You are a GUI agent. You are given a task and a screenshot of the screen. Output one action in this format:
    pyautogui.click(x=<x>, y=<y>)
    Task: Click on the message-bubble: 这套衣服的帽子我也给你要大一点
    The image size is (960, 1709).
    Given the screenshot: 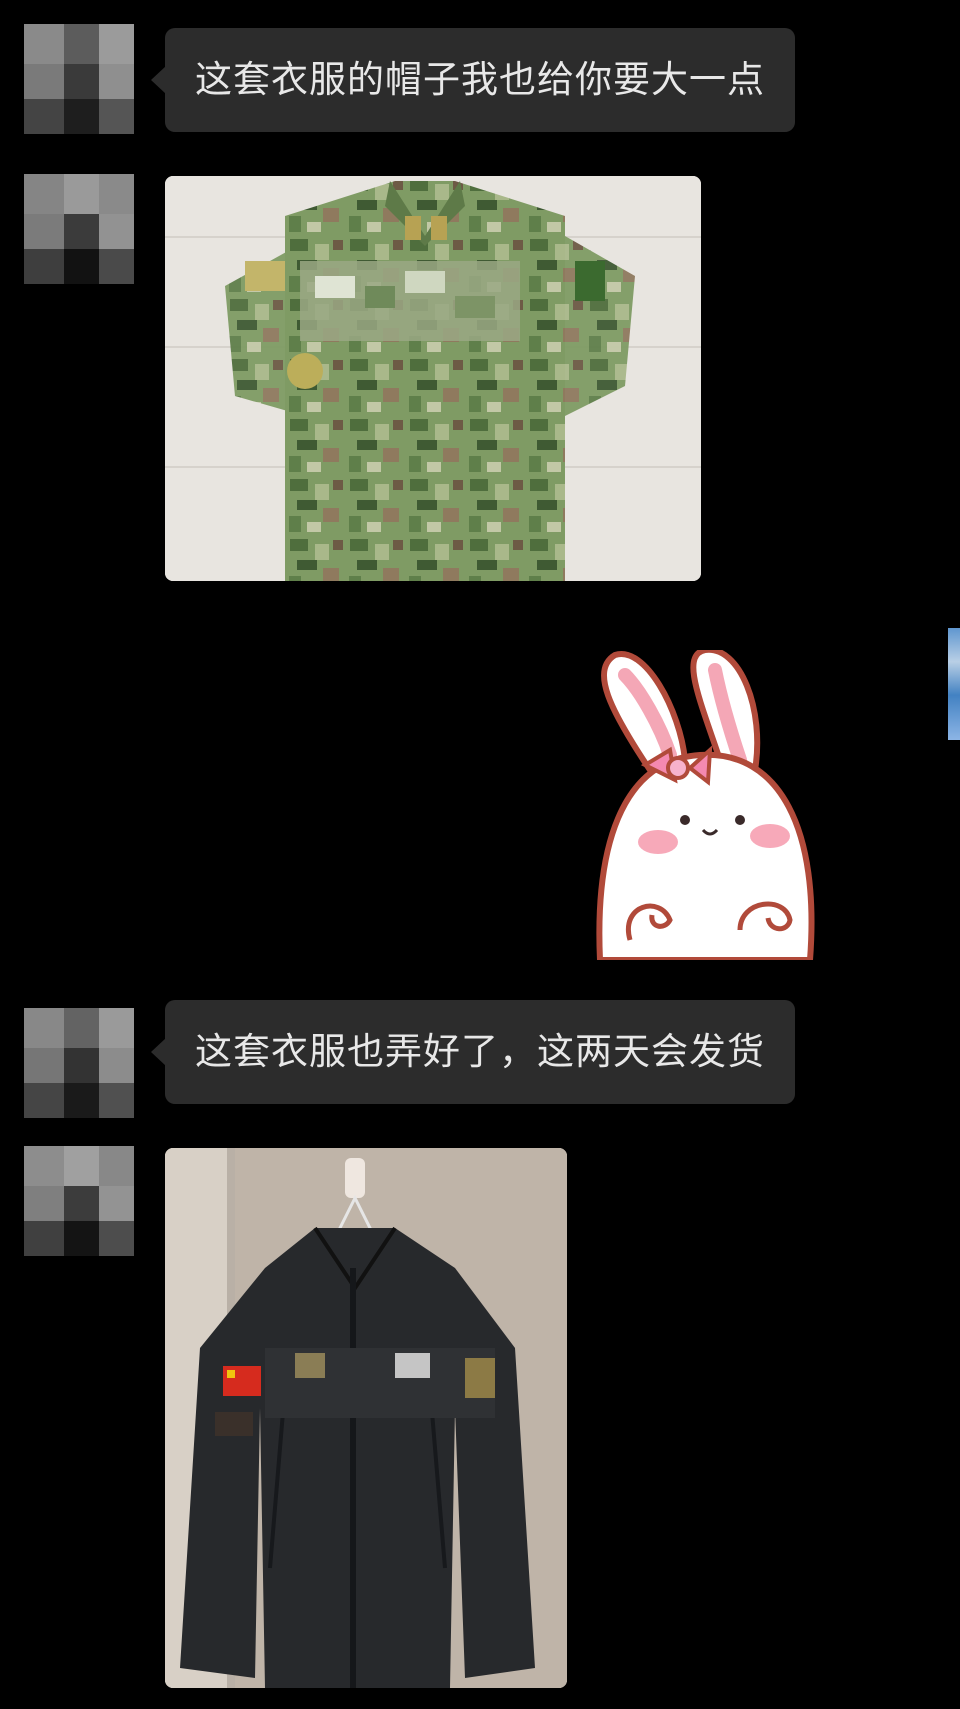 What is the action you would take?
    pyautogui.click(x=473, y=80)
    